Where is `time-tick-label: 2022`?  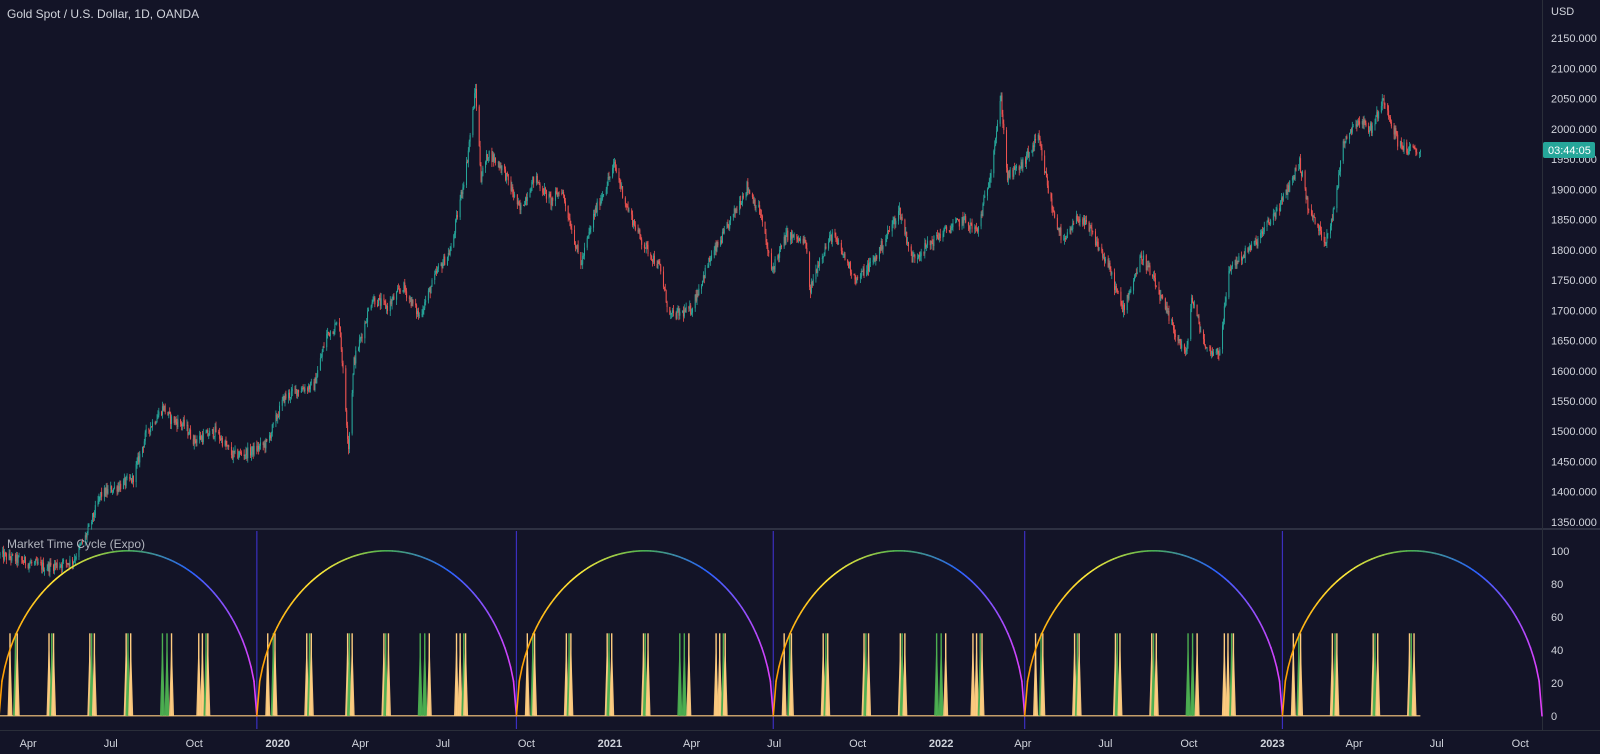
time-tick-label: 2022 is located at coordinates (941, 744).